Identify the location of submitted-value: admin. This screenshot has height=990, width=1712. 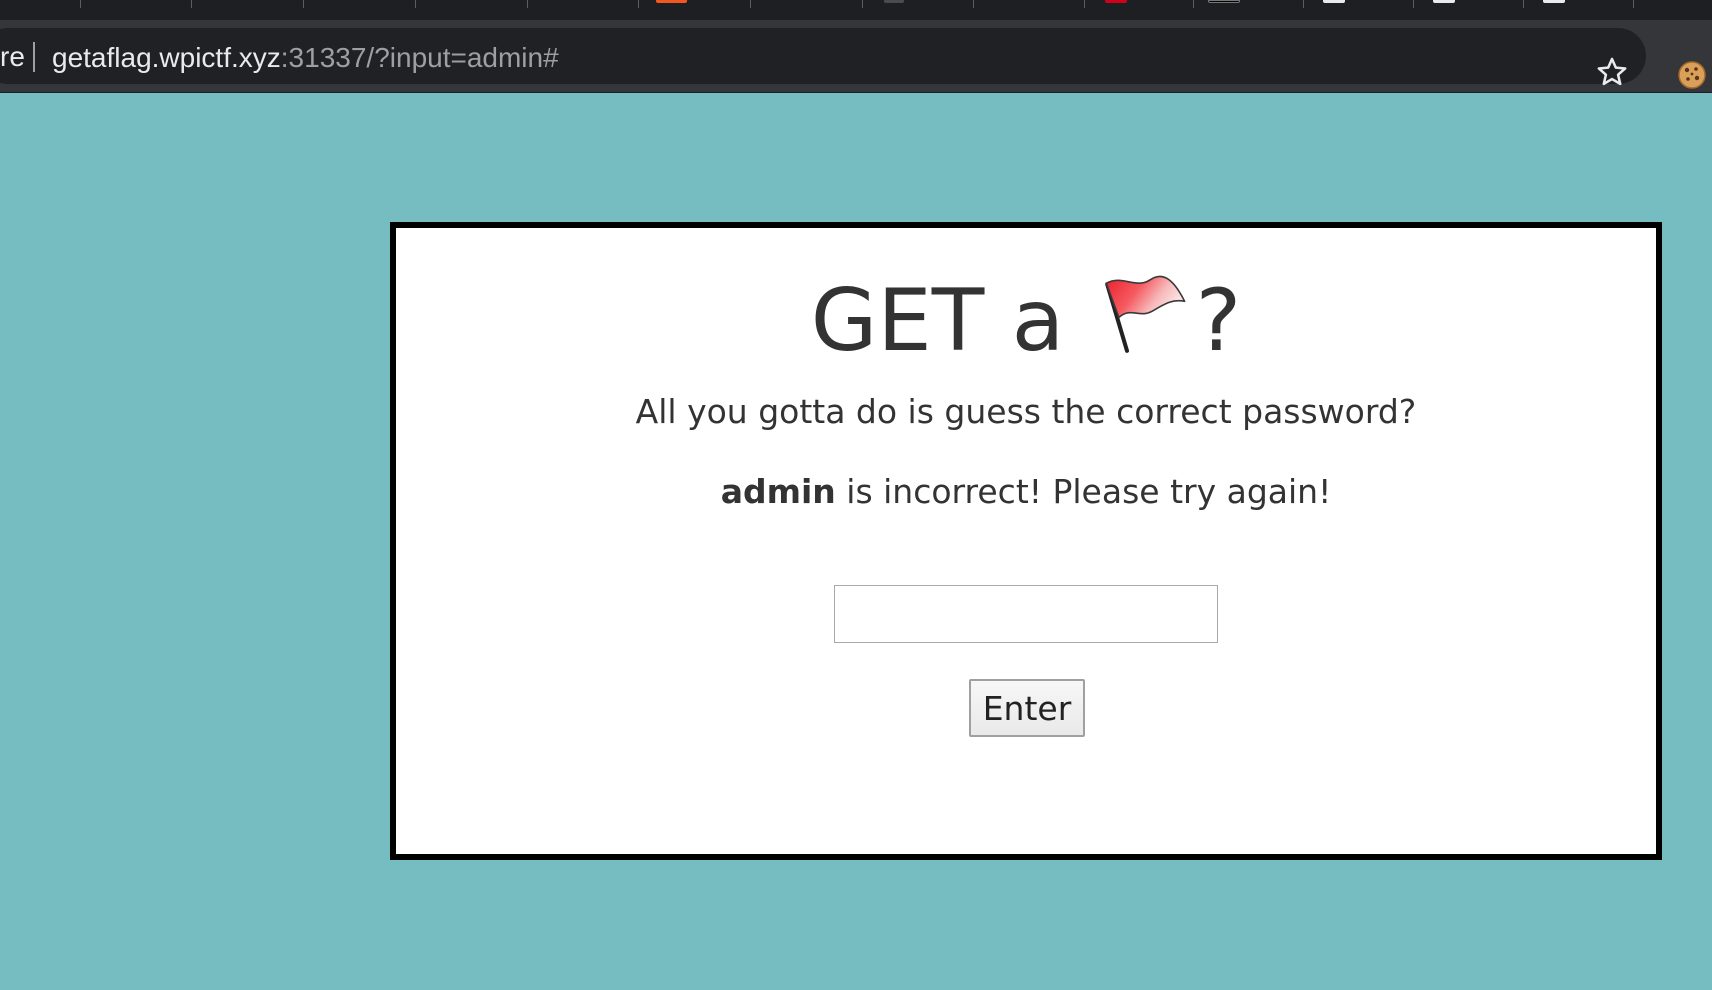
(778, 491).